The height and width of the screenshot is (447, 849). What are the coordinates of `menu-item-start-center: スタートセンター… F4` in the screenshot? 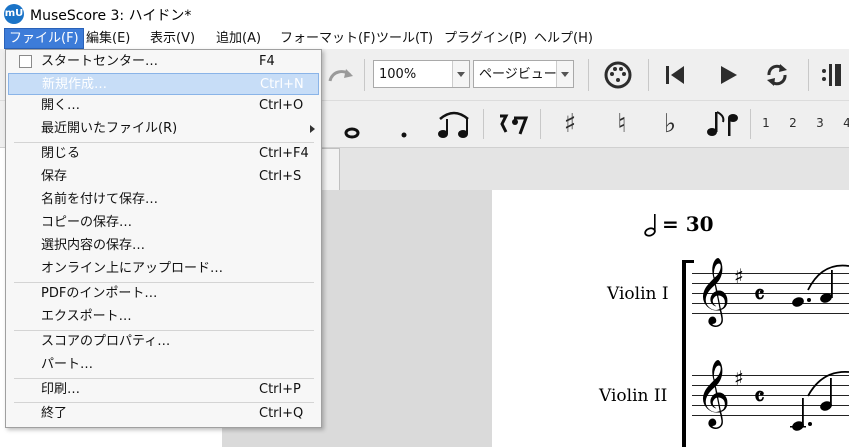 It's located at (163, 62).